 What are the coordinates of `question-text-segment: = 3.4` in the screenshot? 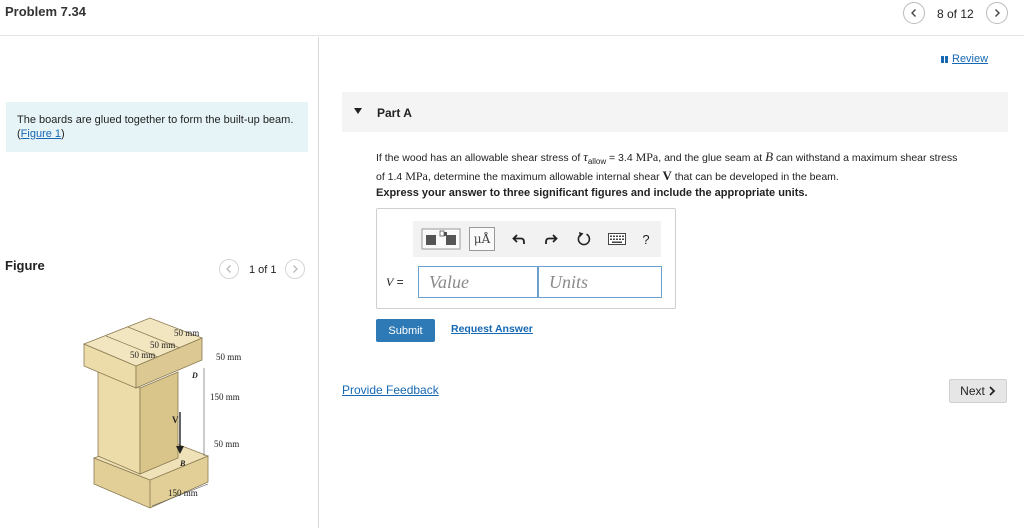 It's located at (621, 158).